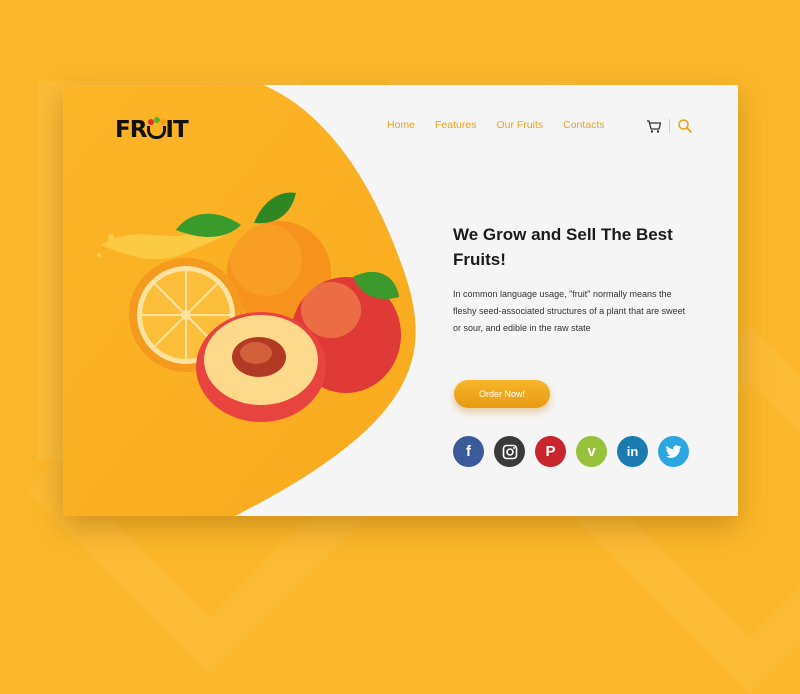 The height and width of the screenshot is (694, 800). Describe the element at coordinates (468, 451) in the screenshot. I see `facebook-icon: f` at that location.